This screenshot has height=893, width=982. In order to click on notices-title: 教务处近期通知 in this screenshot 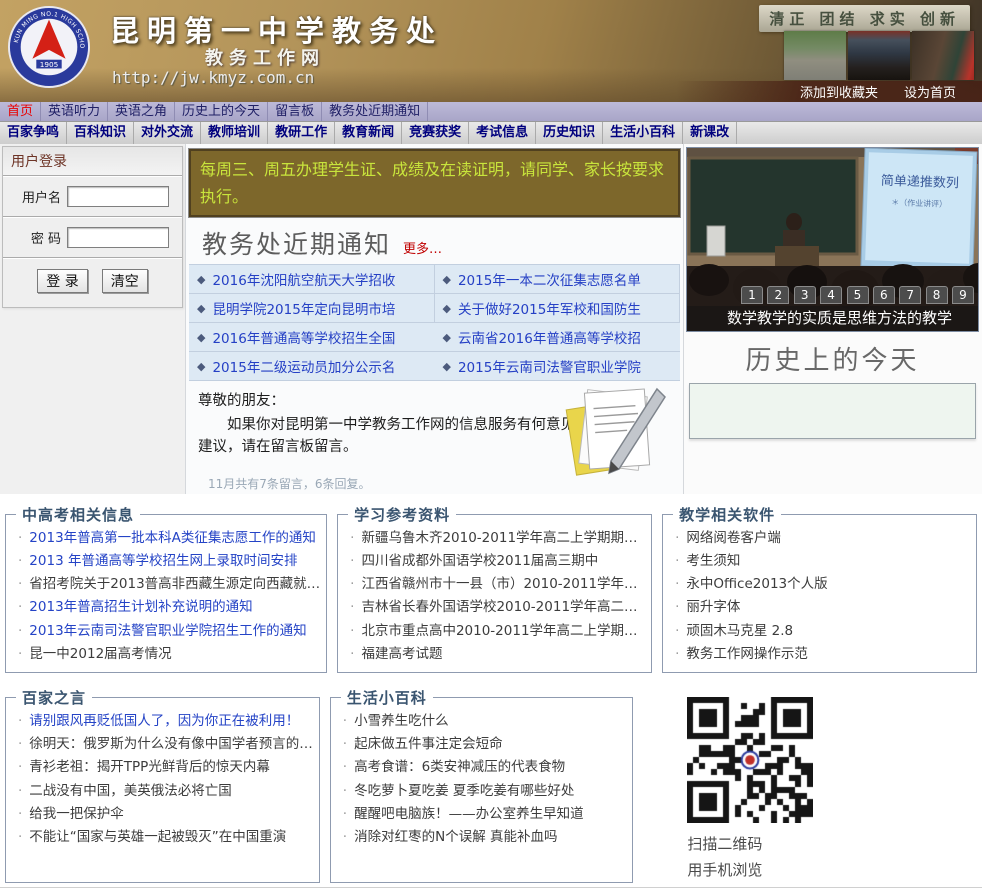, I will do `click(297, 245)`.